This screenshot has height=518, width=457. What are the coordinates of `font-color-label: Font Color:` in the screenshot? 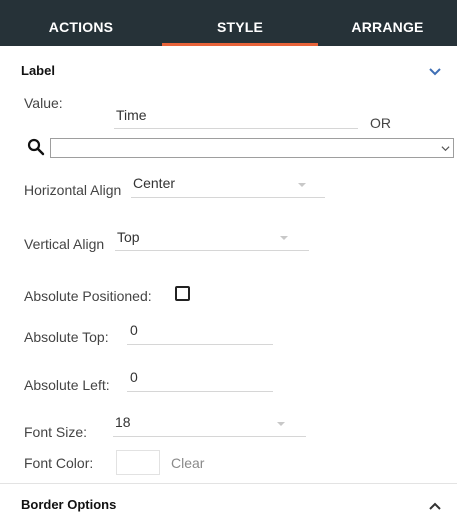 It's located at (59, 463).